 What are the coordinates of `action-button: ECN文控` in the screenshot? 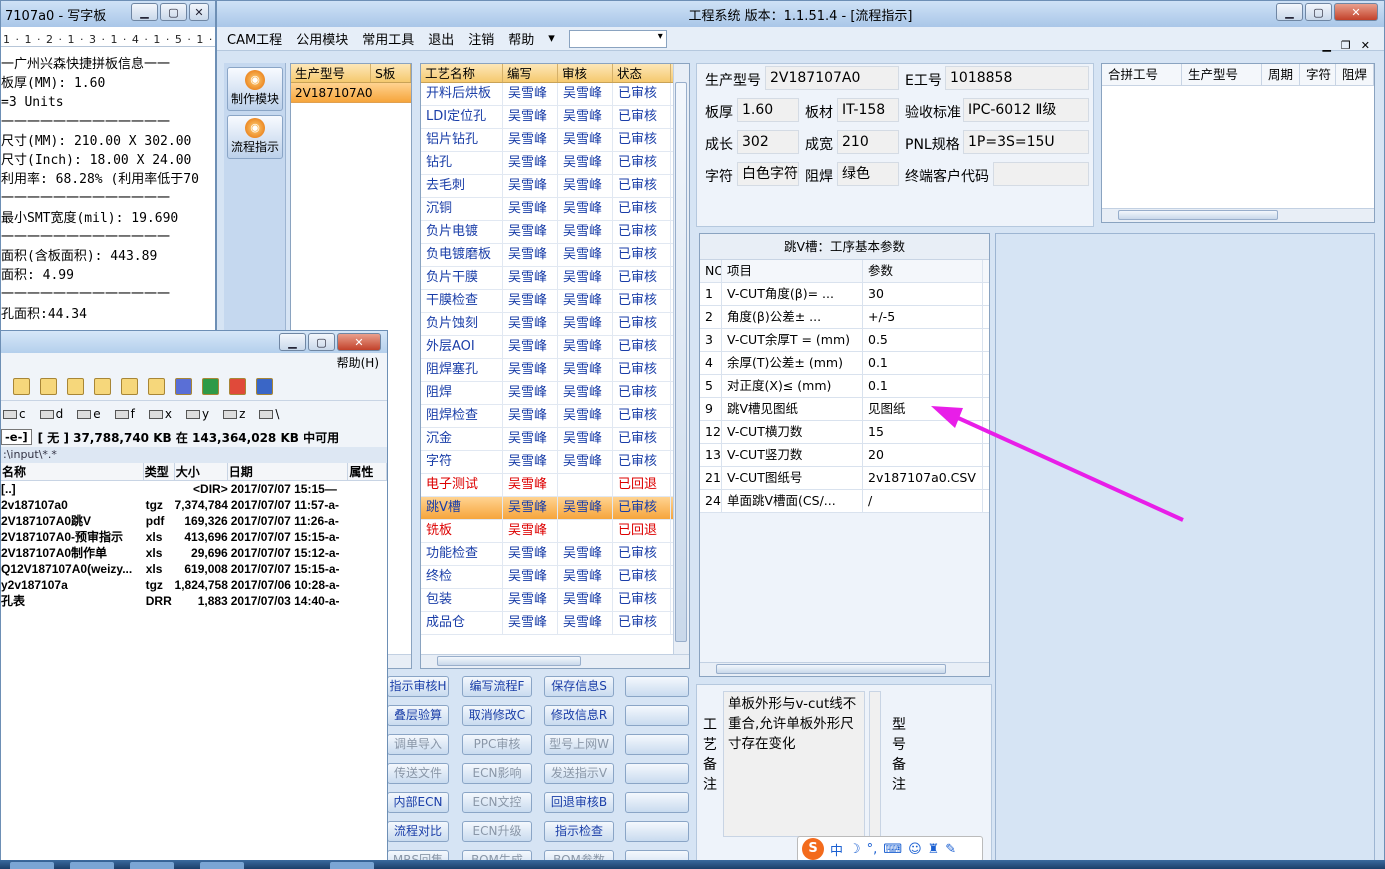 It's located at (497, 802).